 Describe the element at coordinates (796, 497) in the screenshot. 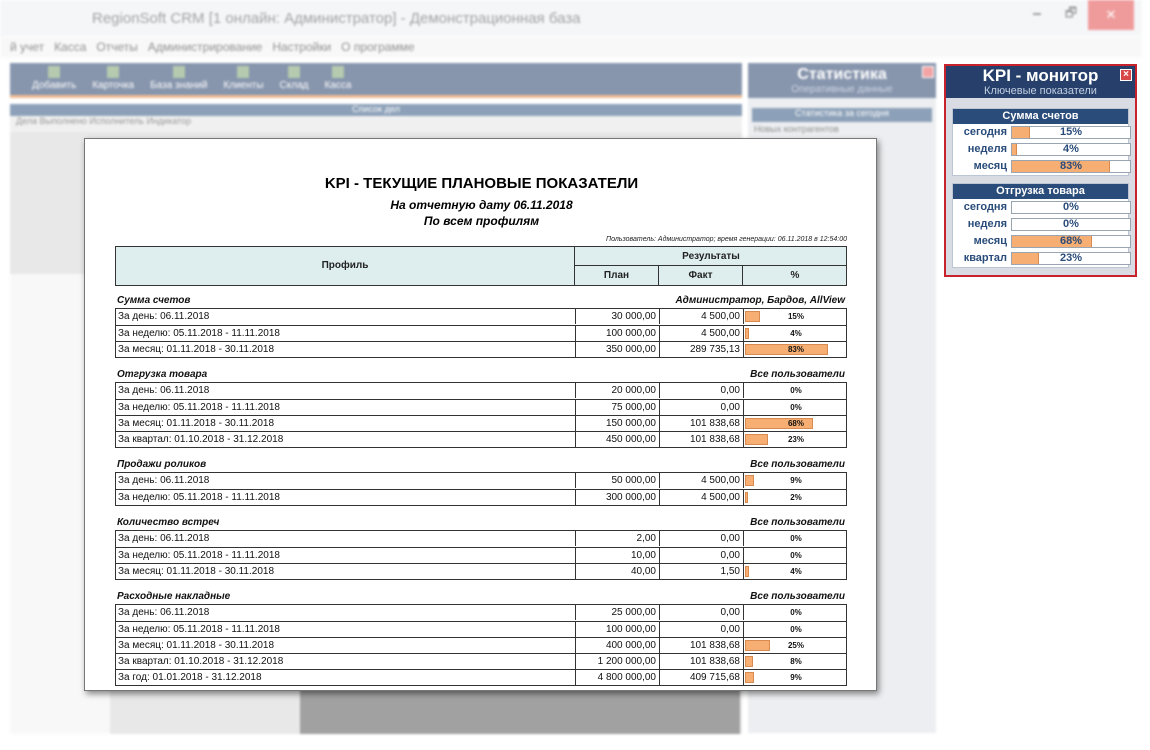

I see `percent-value: 2%` at that location.